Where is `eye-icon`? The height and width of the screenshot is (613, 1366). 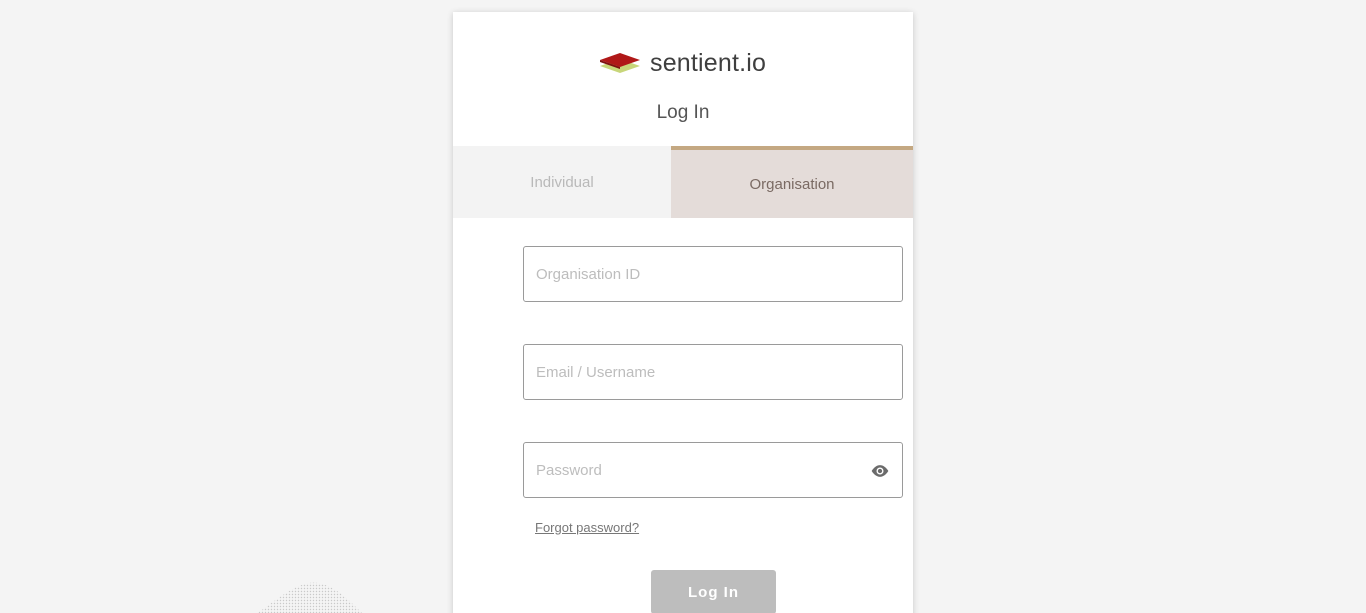 eye-icon is located at coordinates (880, 471).